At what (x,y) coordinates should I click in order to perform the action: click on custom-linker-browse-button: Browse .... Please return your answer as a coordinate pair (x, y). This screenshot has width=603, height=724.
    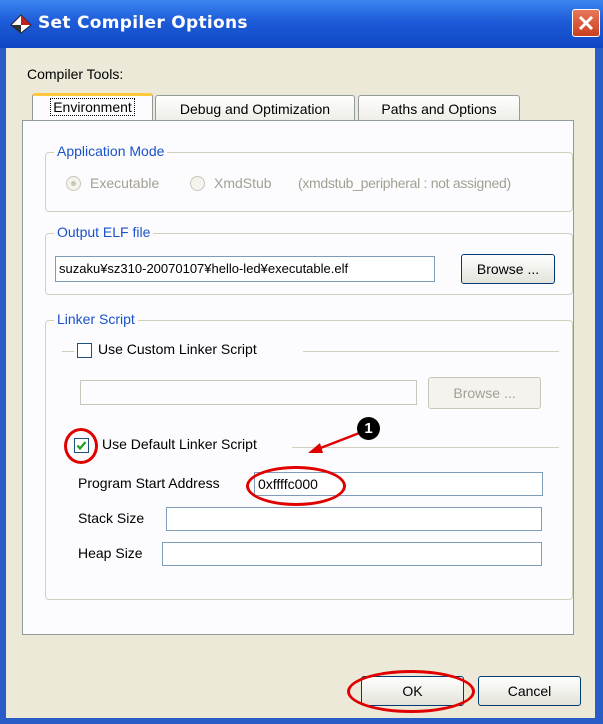
    Looking at the image, I should click on (484, 393).